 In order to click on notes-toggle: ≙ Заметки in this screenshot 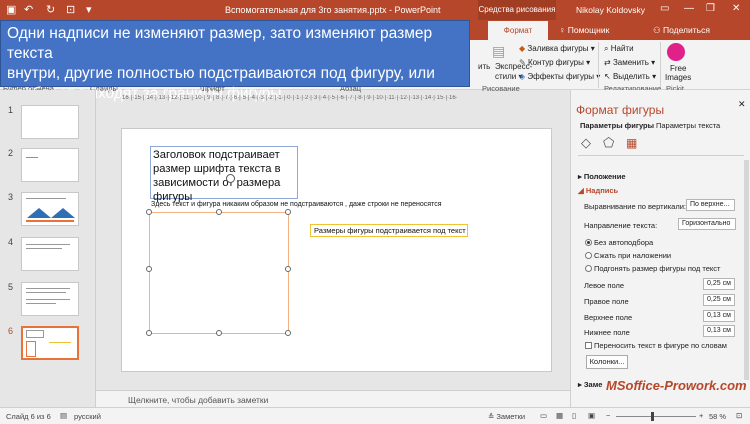, I will do `click(506, 416)`.